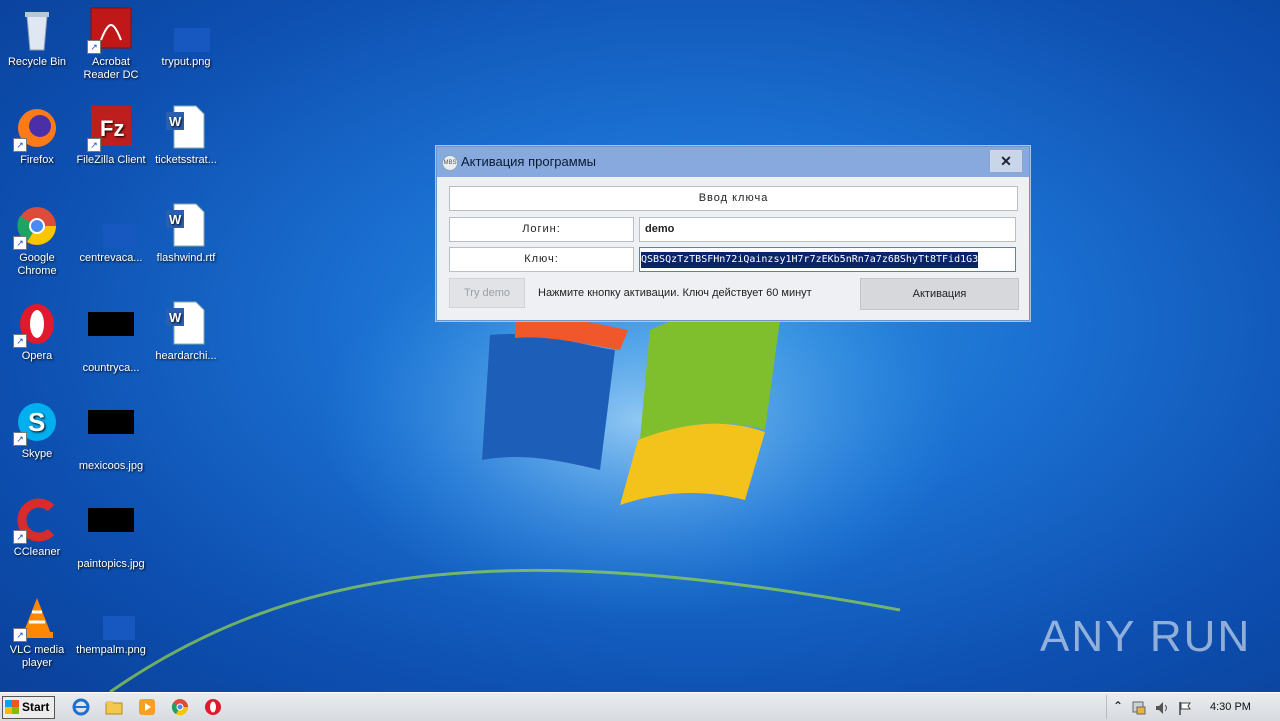 This screenshot has height=721, width=1280. What do you see at coordinates (37, 618) in the screenshot?
I see `vlc-cone-icon: ↗` at bounding box center [37, 618].